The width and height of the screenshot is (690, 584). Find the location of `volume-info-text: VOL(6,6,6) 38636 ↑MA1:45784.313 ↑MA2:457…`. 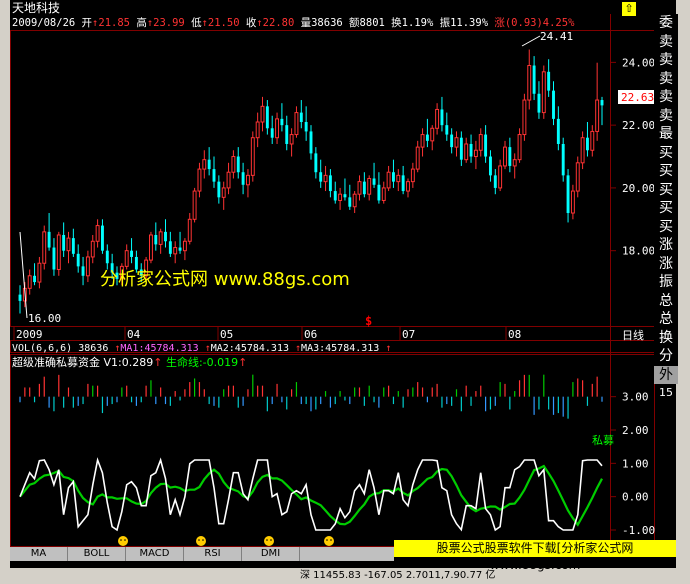

volume-info-text: VOL(6,6,6) 38636 ↑MA1:45784.313 ↑MA2:457… is located at coordinates (201, 348).